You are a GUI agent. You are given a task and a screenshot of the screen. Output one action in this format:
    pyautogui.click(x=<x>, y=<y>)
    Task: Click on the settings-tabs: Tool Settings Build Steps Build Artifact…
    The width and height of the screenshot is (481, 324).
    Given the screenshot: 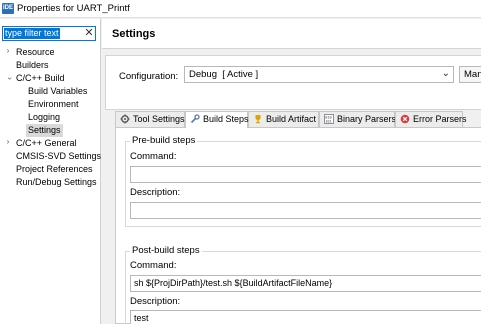 What is the action you would take?
    pyautogui.click(x=298, y=119)
    